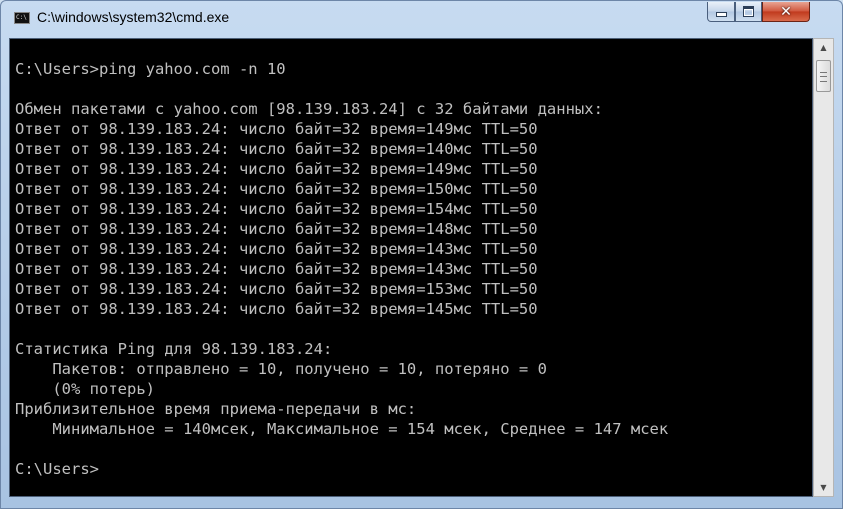 The height and width of the screenshot is (509, 843). I want to click on console-line: (0% потерь), so click(85, 389).